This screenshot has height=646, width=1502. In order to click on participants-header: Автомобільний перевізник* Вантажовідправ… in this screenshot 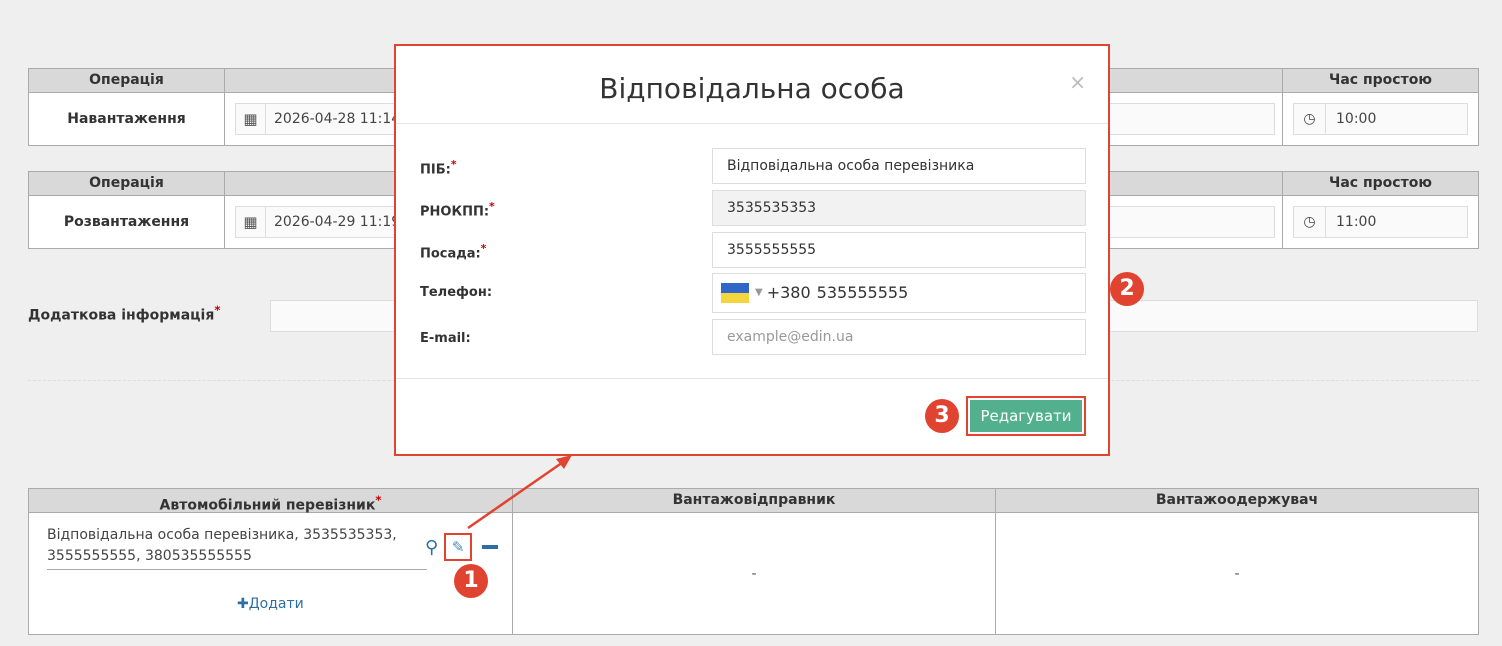, I will do `click(753, 501)`.